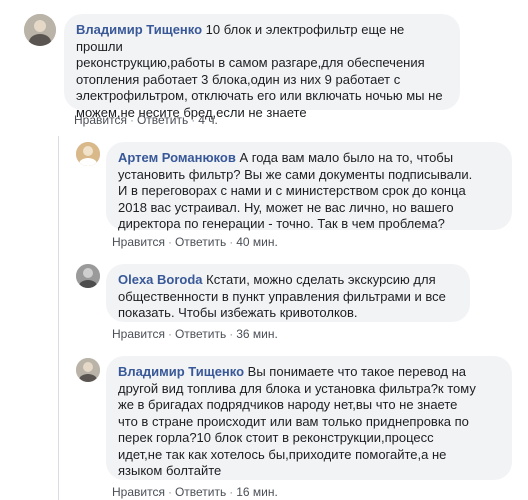  Describe the element at coordinates (58, 318) in the screenshot. I see `reply-thread-line` at that location.